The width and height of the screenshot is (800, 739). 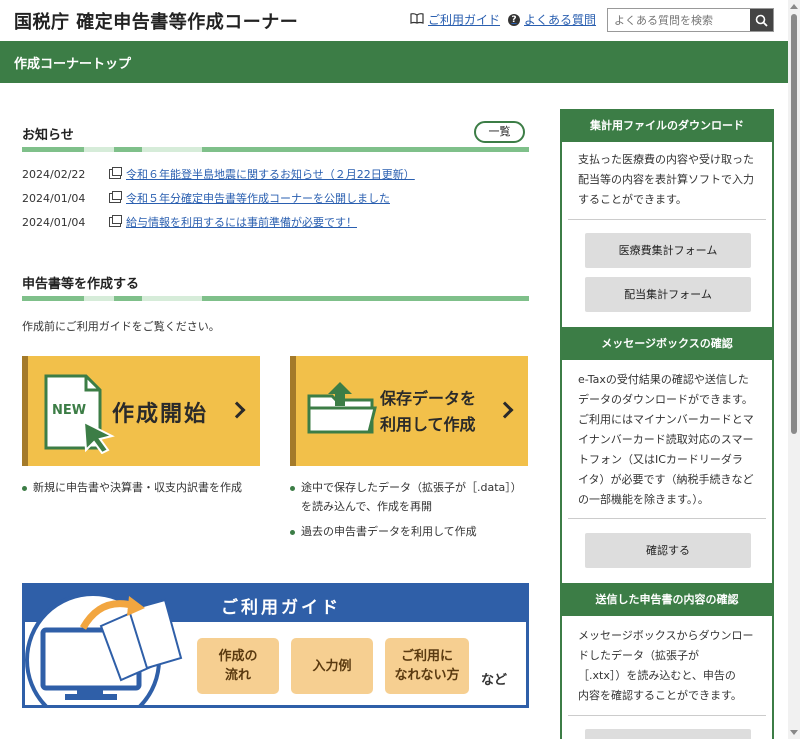 What do you see at coordinates (427, 666) in the screenshot?
I see `guide-beginner-button: ご利用に なれない方` at bounding box center [427, 666].